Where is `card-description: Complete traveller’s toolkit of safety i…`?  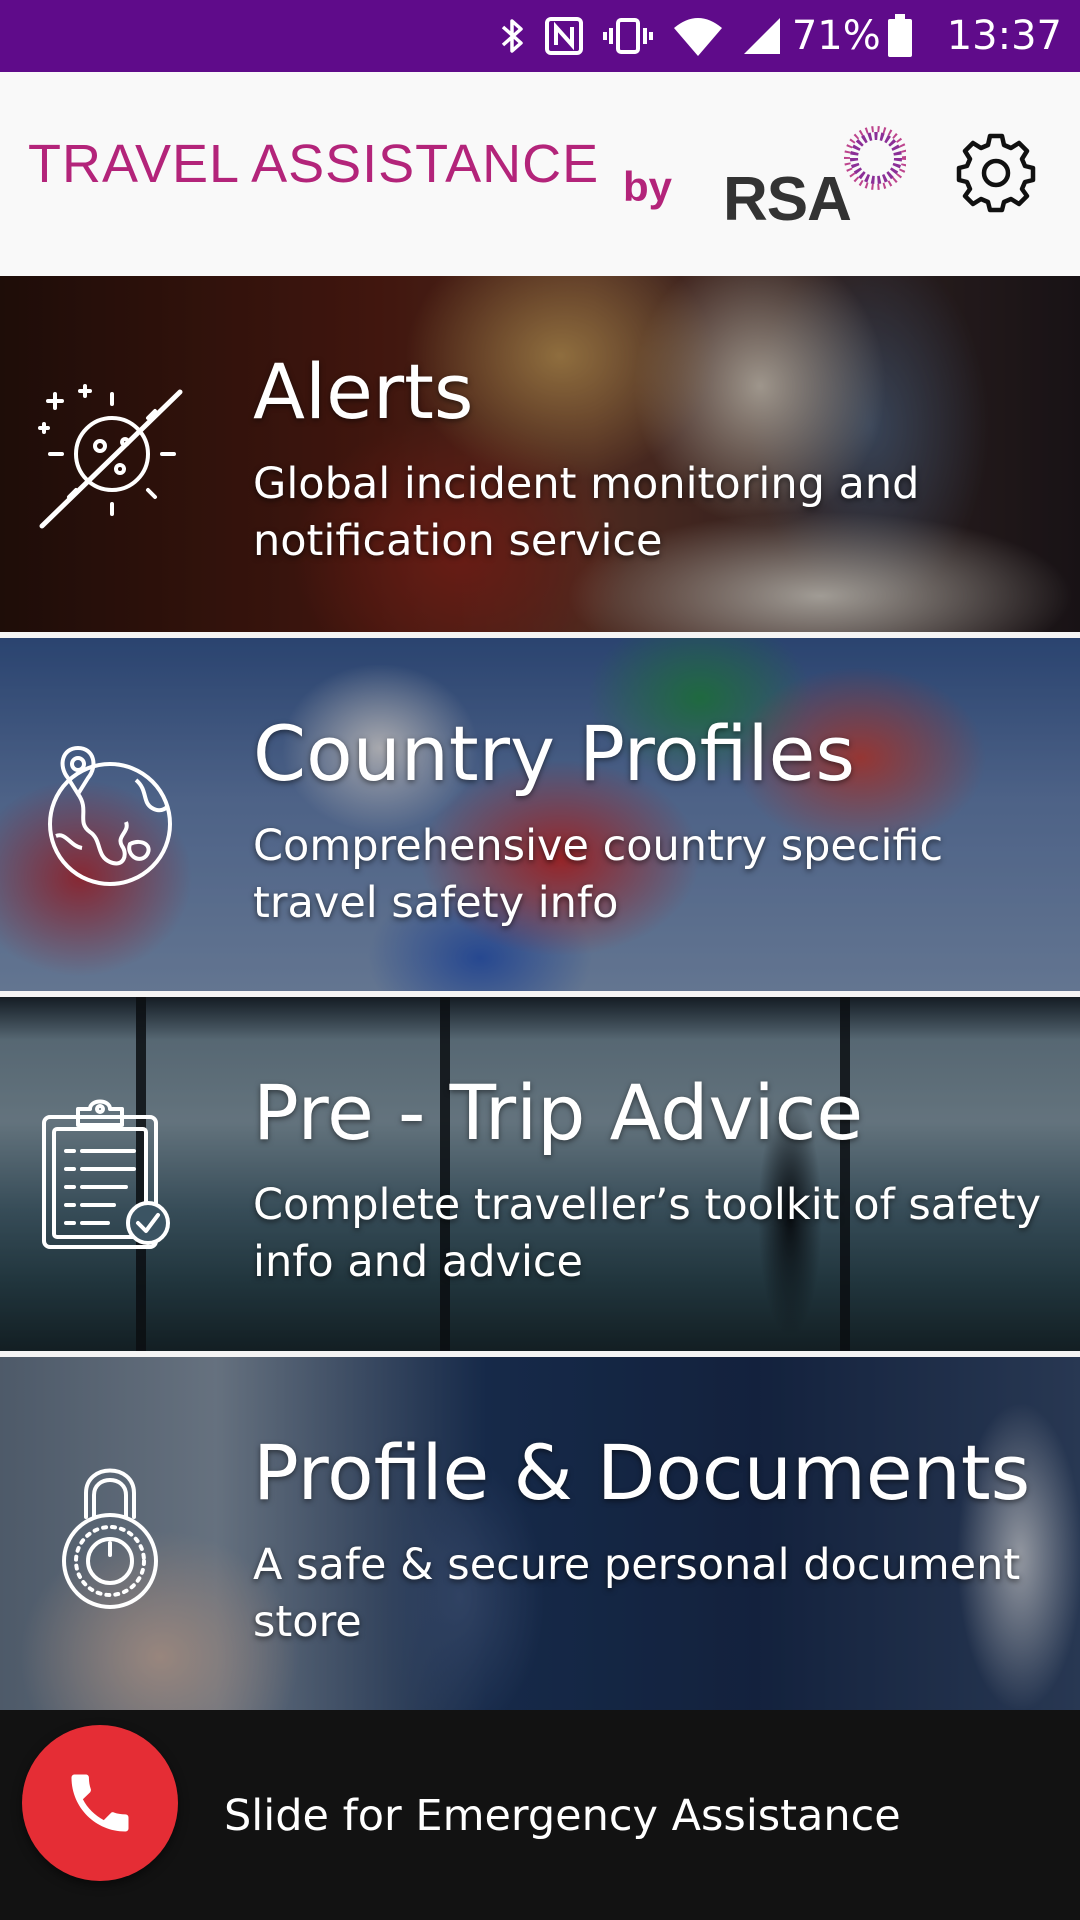 card-description: Complete traveller’s toolkit of safety i… is located at coordinates (647, 1233).